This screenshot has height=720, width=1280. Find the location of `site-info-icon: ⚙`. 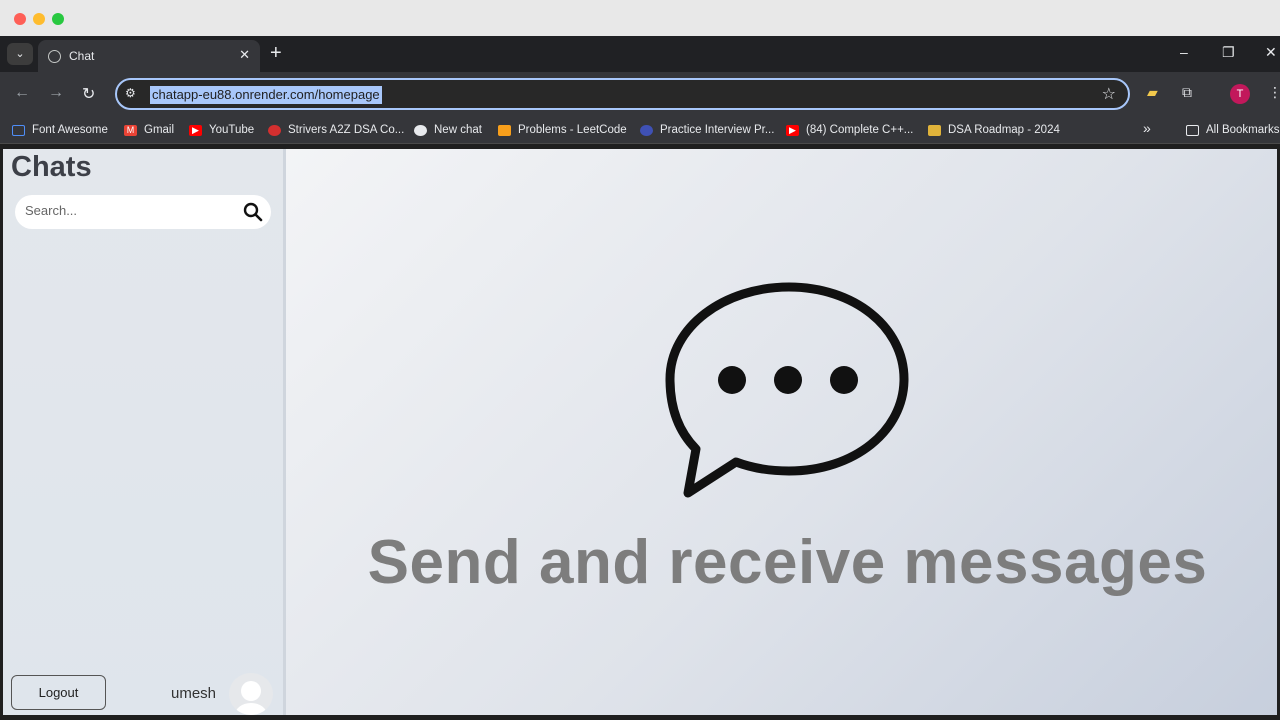

site-info-icon: ⚙ is located at coordinates (130, 93).